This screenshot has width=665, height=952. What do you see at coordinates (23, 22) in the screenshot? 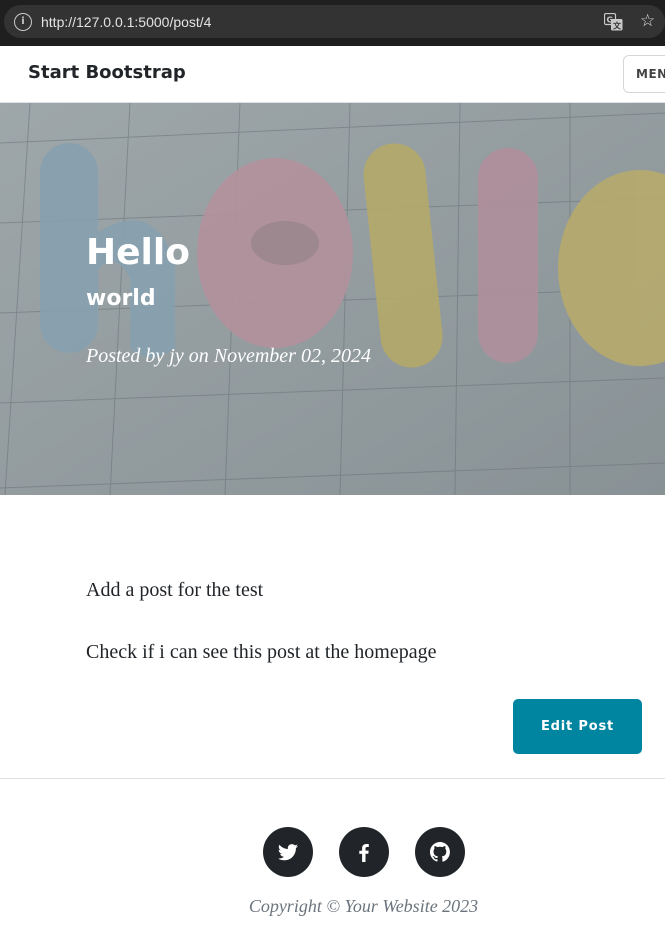
I see `site-info-icon: i` at bounding box center [23, 22].